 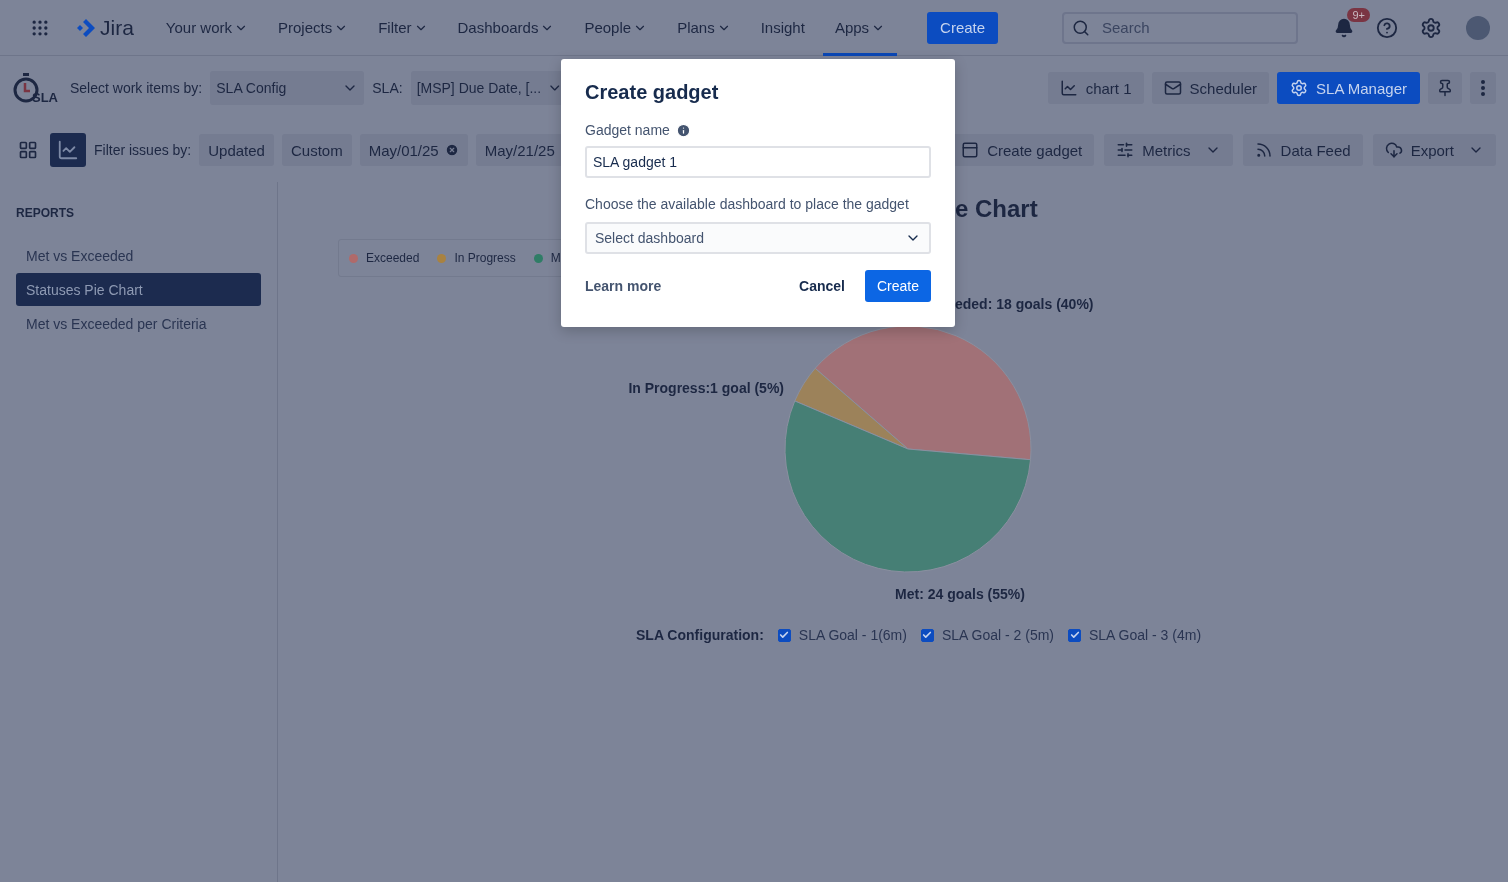 I want to click on product-name: Jira, so click(x=117, y=27).